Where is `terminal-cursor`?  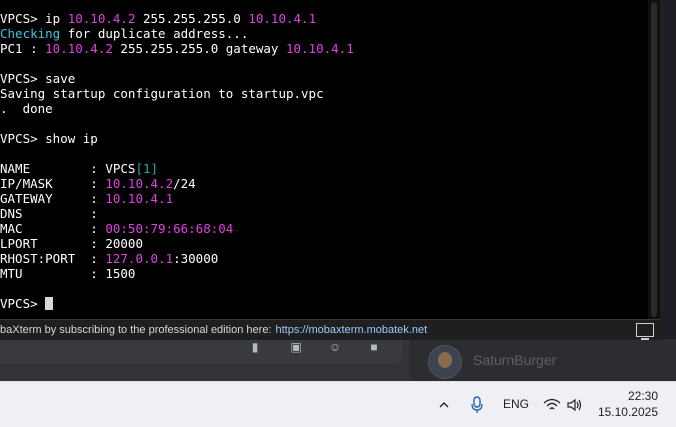
terminal-cursor is located at coordinates (49, 303).